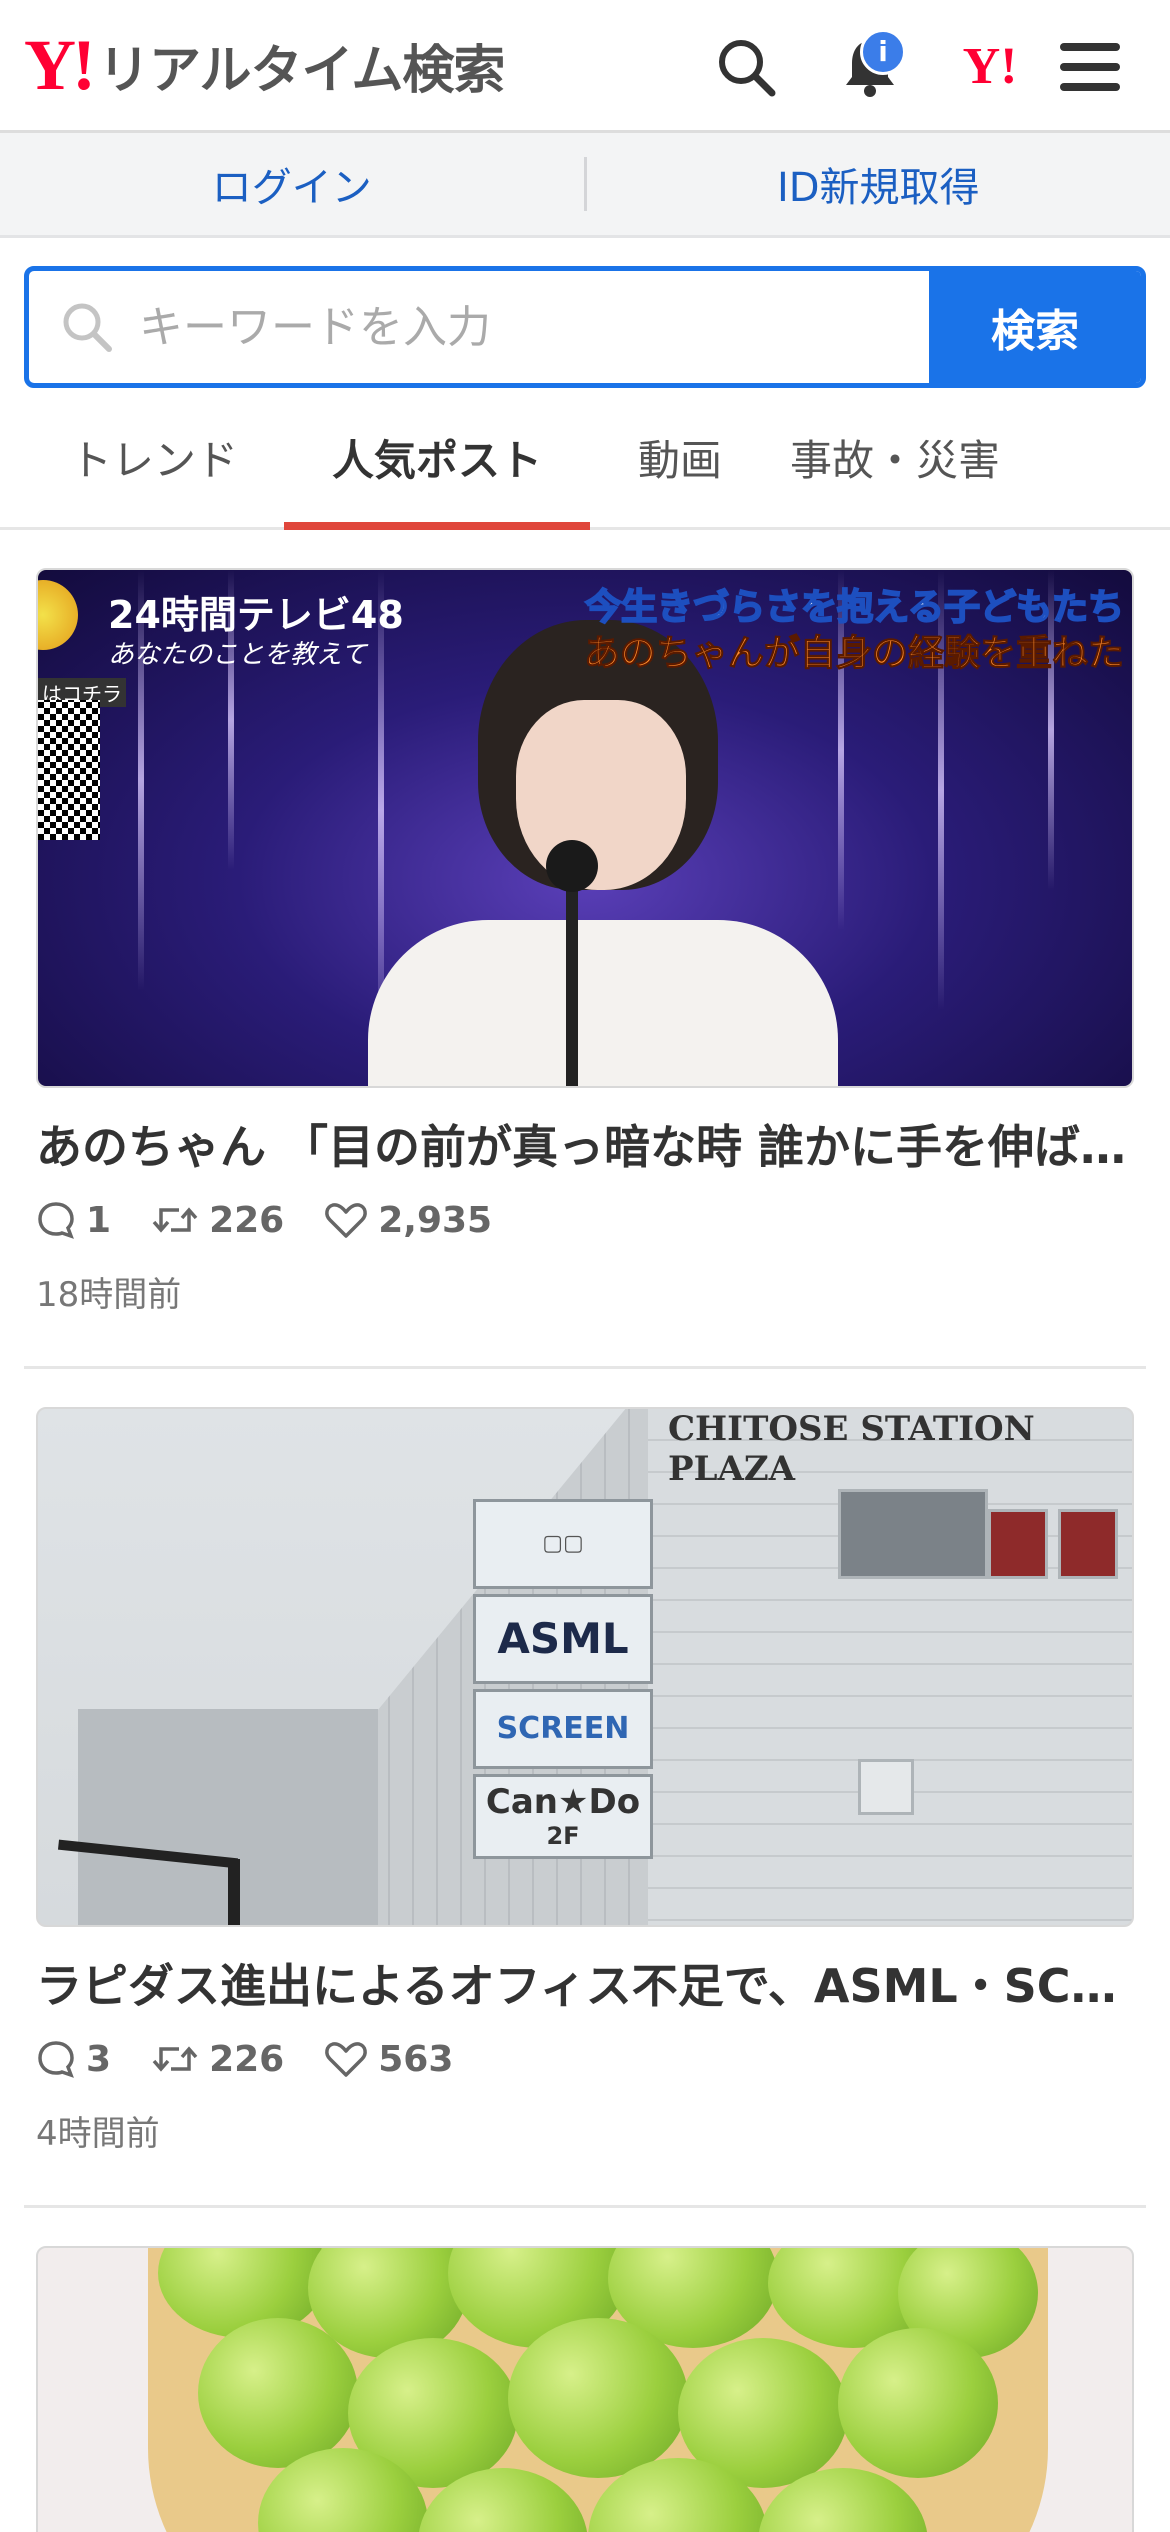 Image resolution: width=1170 pixels, height=2532 pixels. I want to click on microphone-icon, so click(572, 866).